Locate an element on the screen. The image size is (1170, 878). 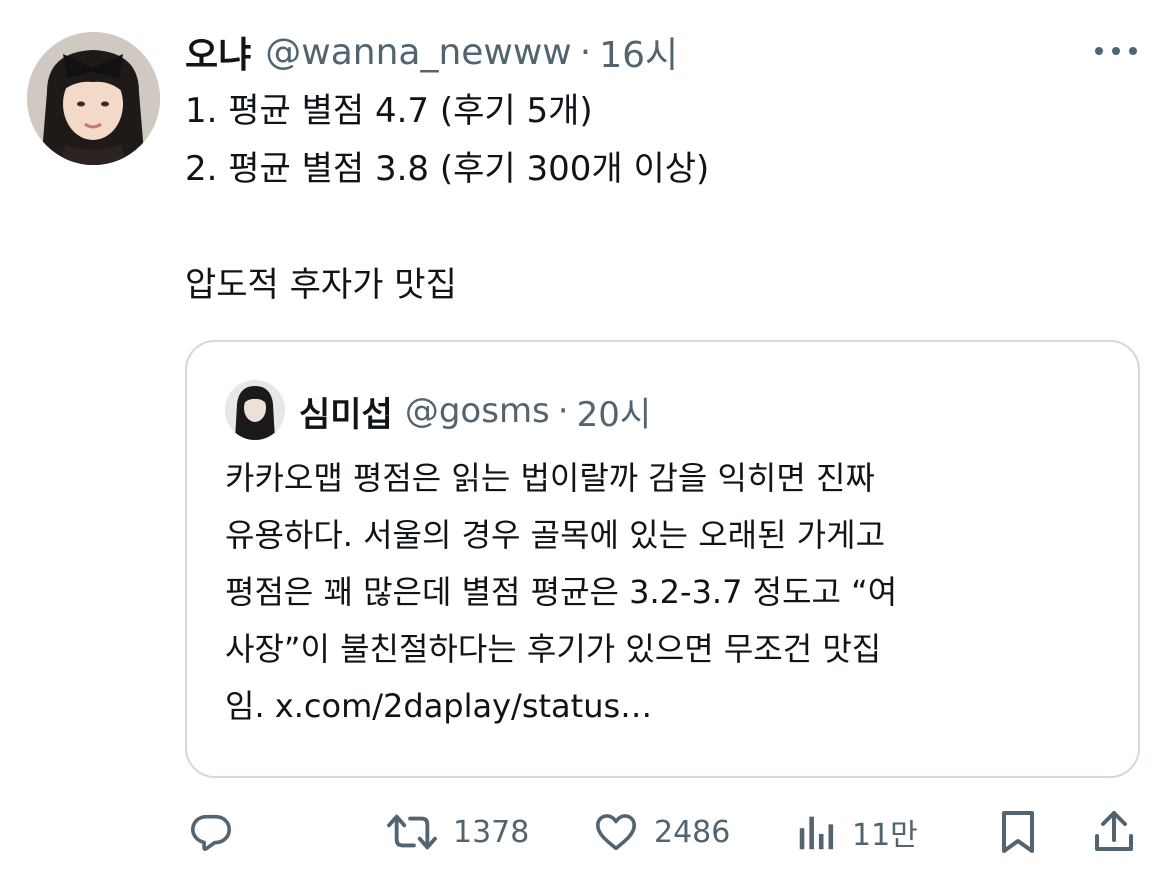
more-icon is located at coordinates (1116, 51).